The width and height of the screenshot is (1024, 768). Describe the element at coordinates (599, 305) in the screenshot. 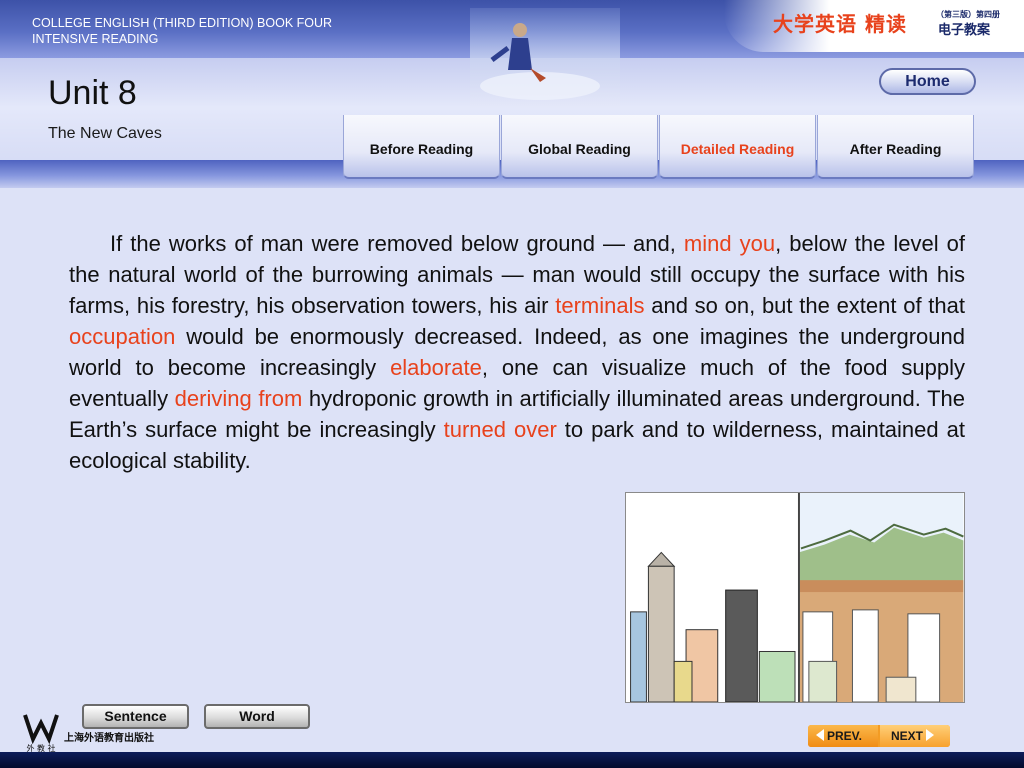

I see `phrase-terminals: terminals` at that location.